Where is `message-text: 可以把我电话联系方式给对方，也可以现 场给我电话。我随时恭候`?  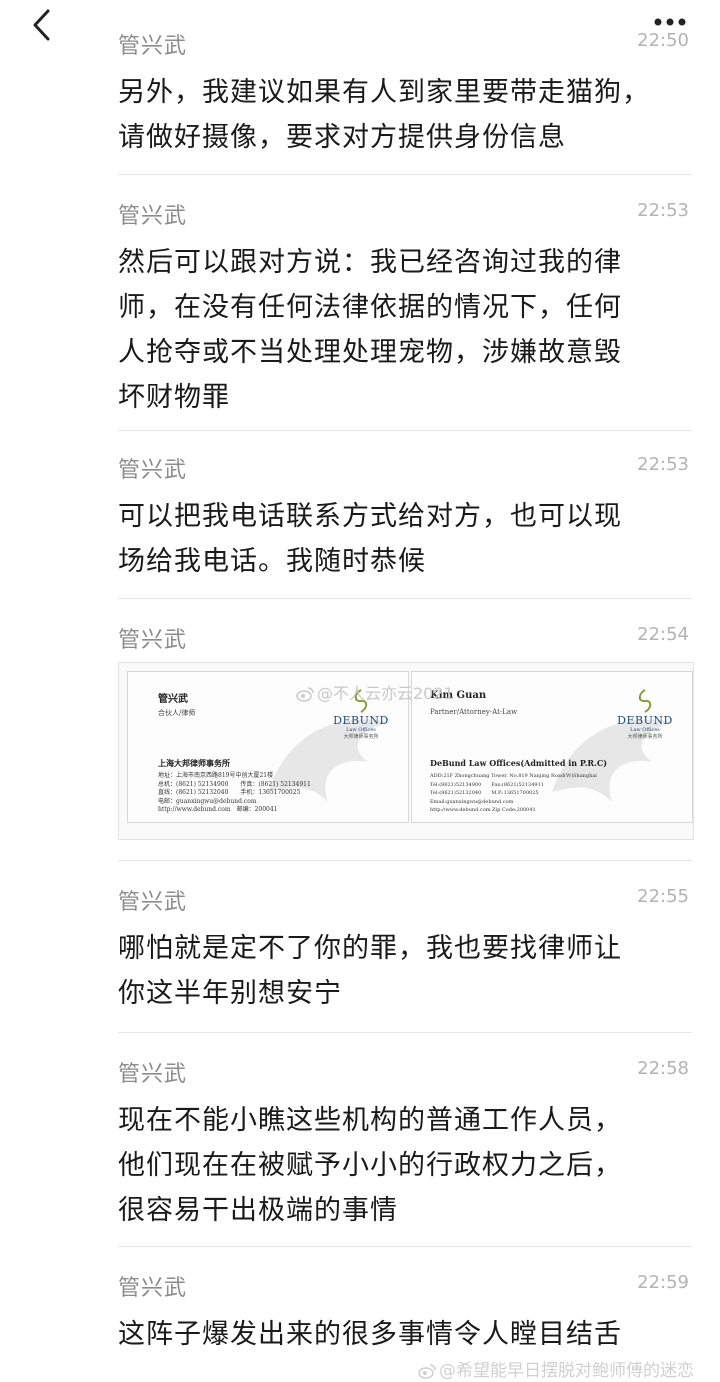 message-text: 可以把我电话联系方式给对方，也可以现 场给我电话。我随时恭候 is located at coordinates (405, 539).